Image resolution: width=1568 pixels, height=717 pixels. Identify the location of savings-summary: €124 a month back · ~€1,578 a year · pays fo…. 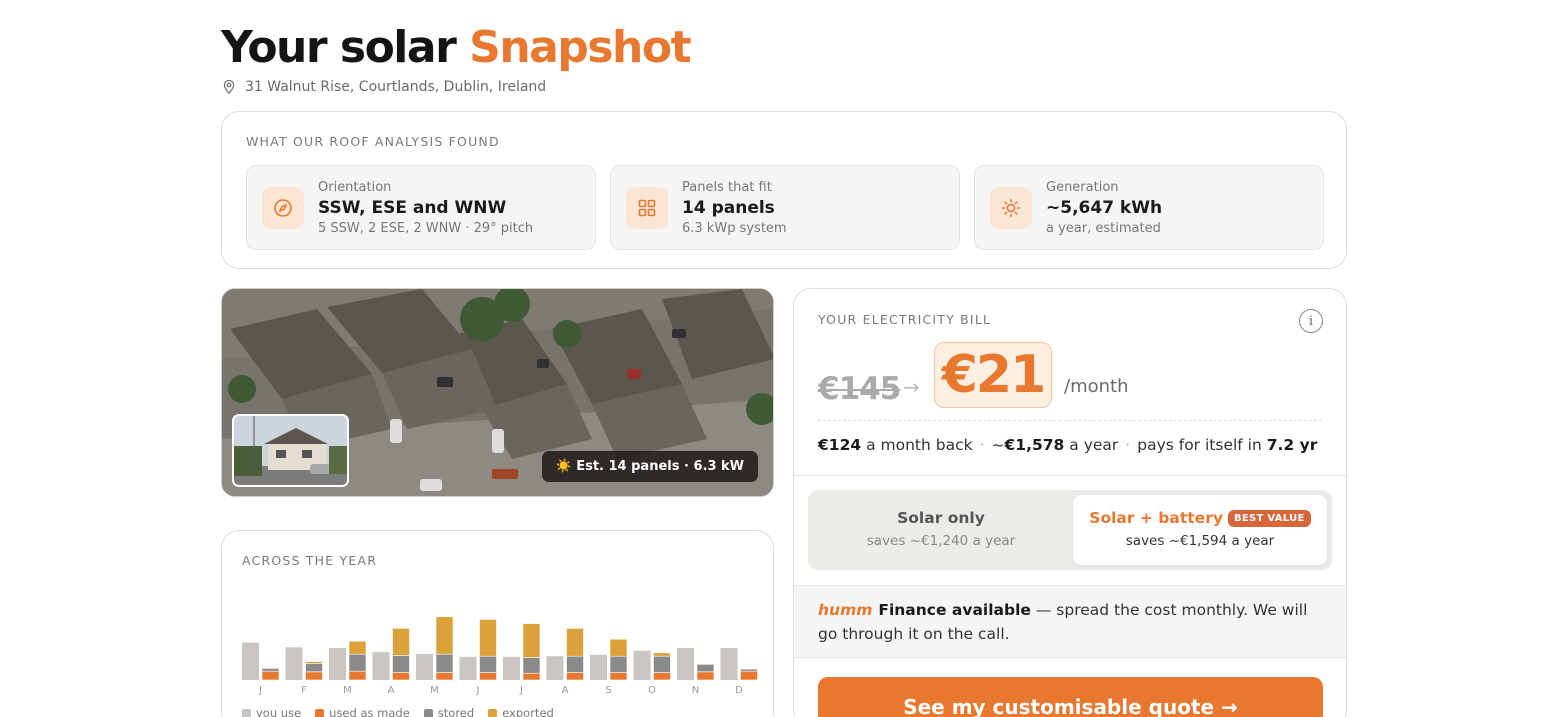
(1067, 445).